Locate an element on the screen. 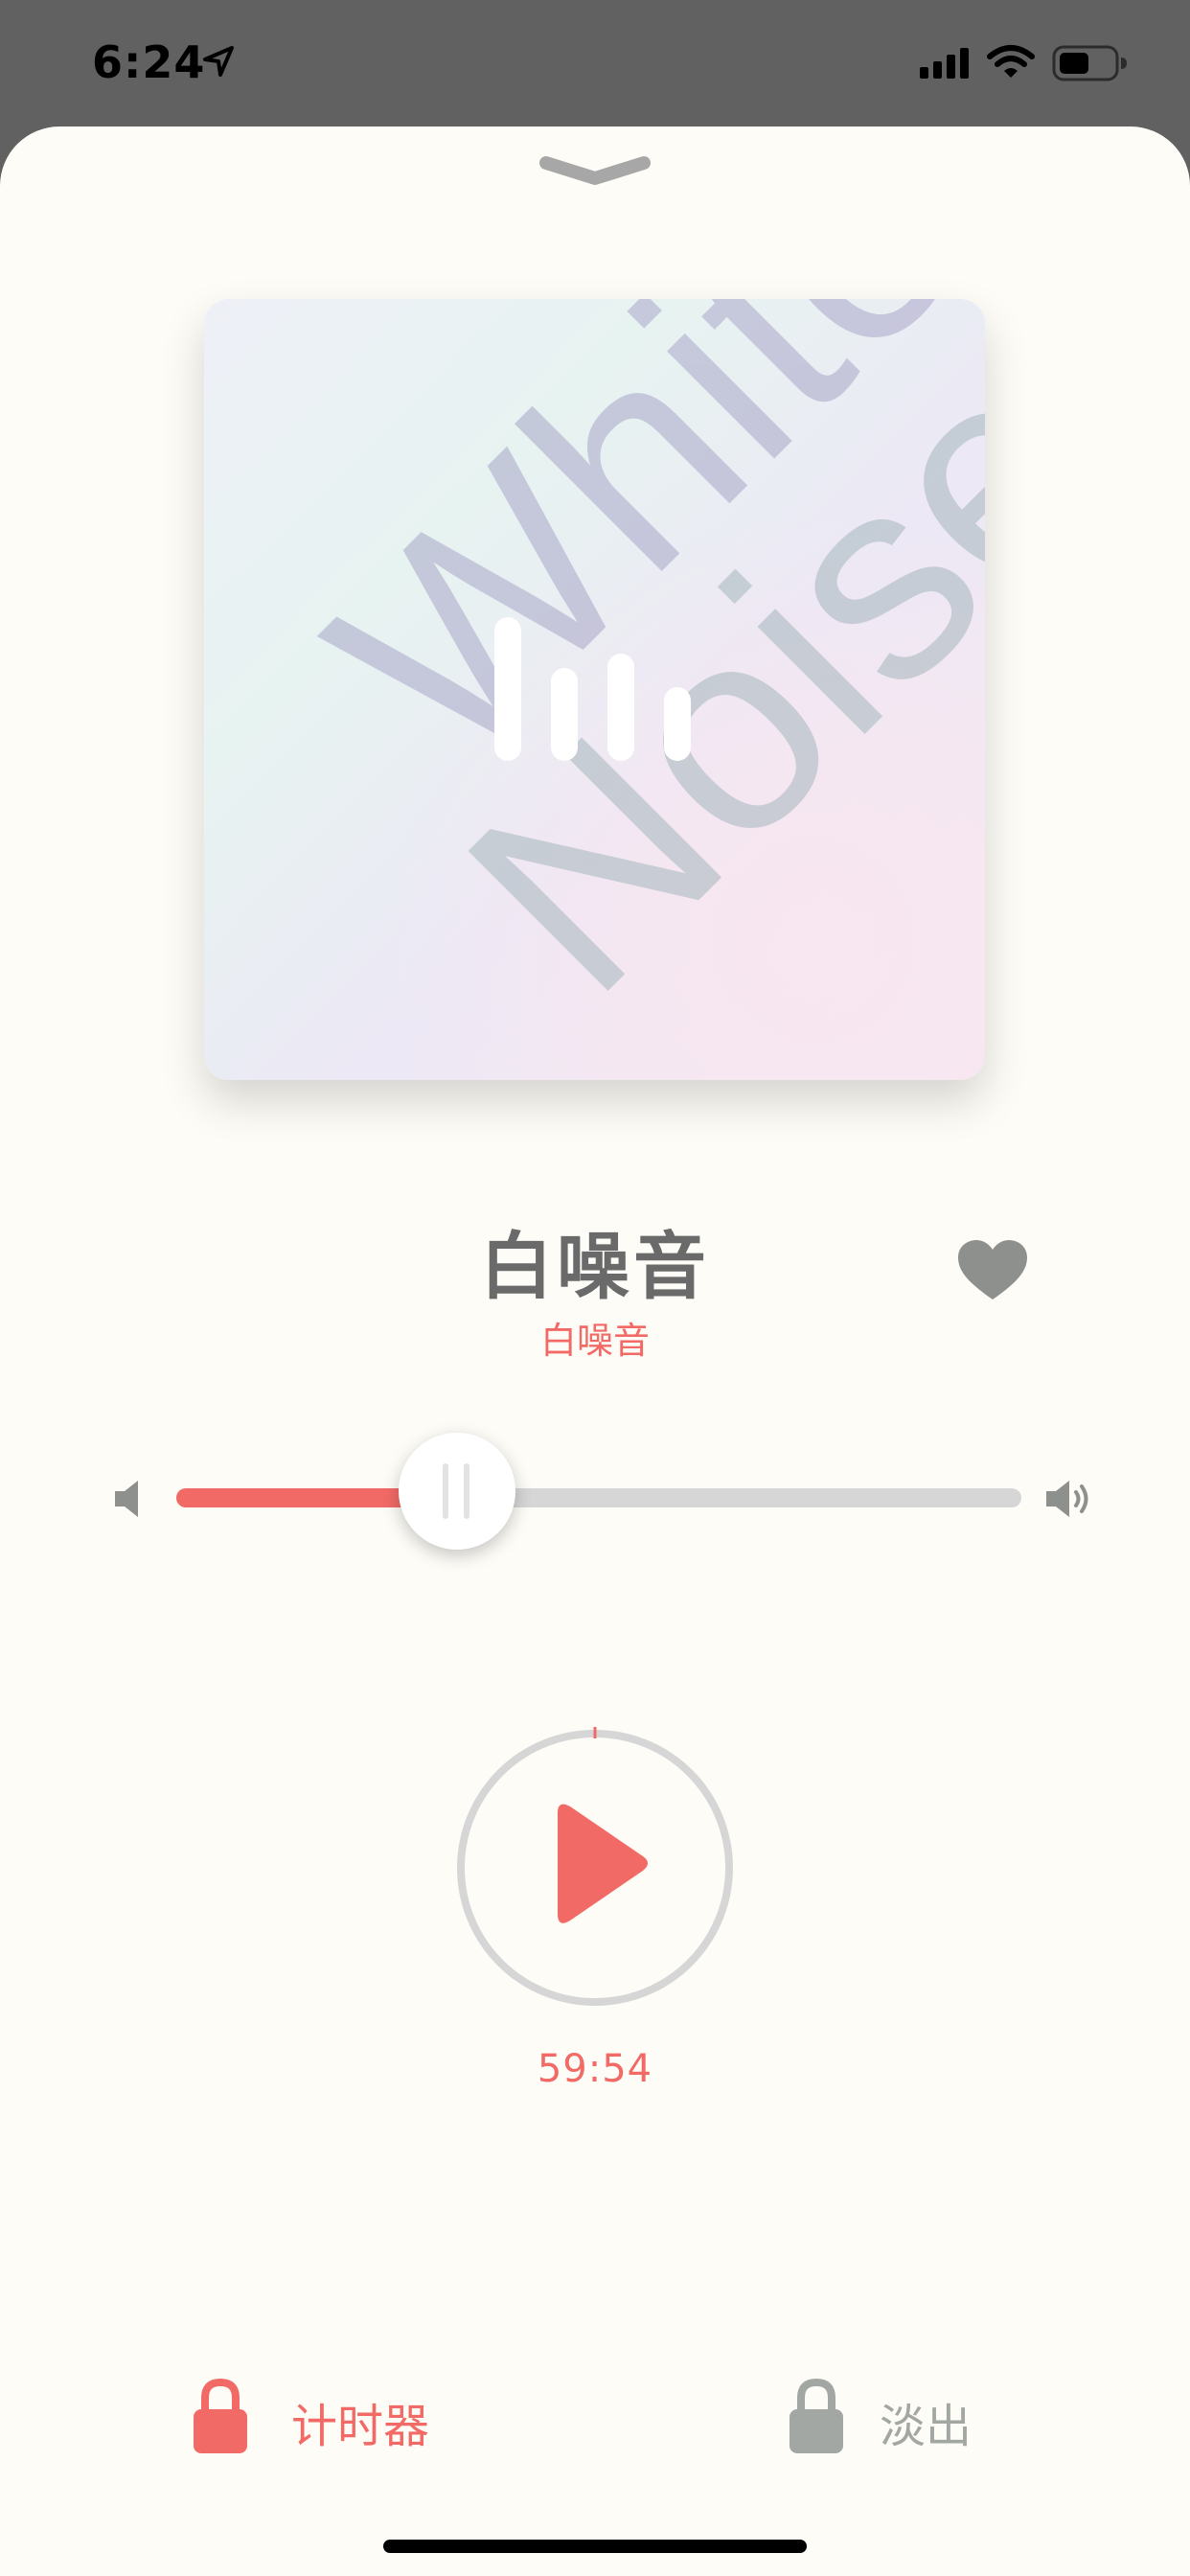 This screenshot has width=1190, height=2576. status-time: 6:24 is located at coordinates (149, 62).